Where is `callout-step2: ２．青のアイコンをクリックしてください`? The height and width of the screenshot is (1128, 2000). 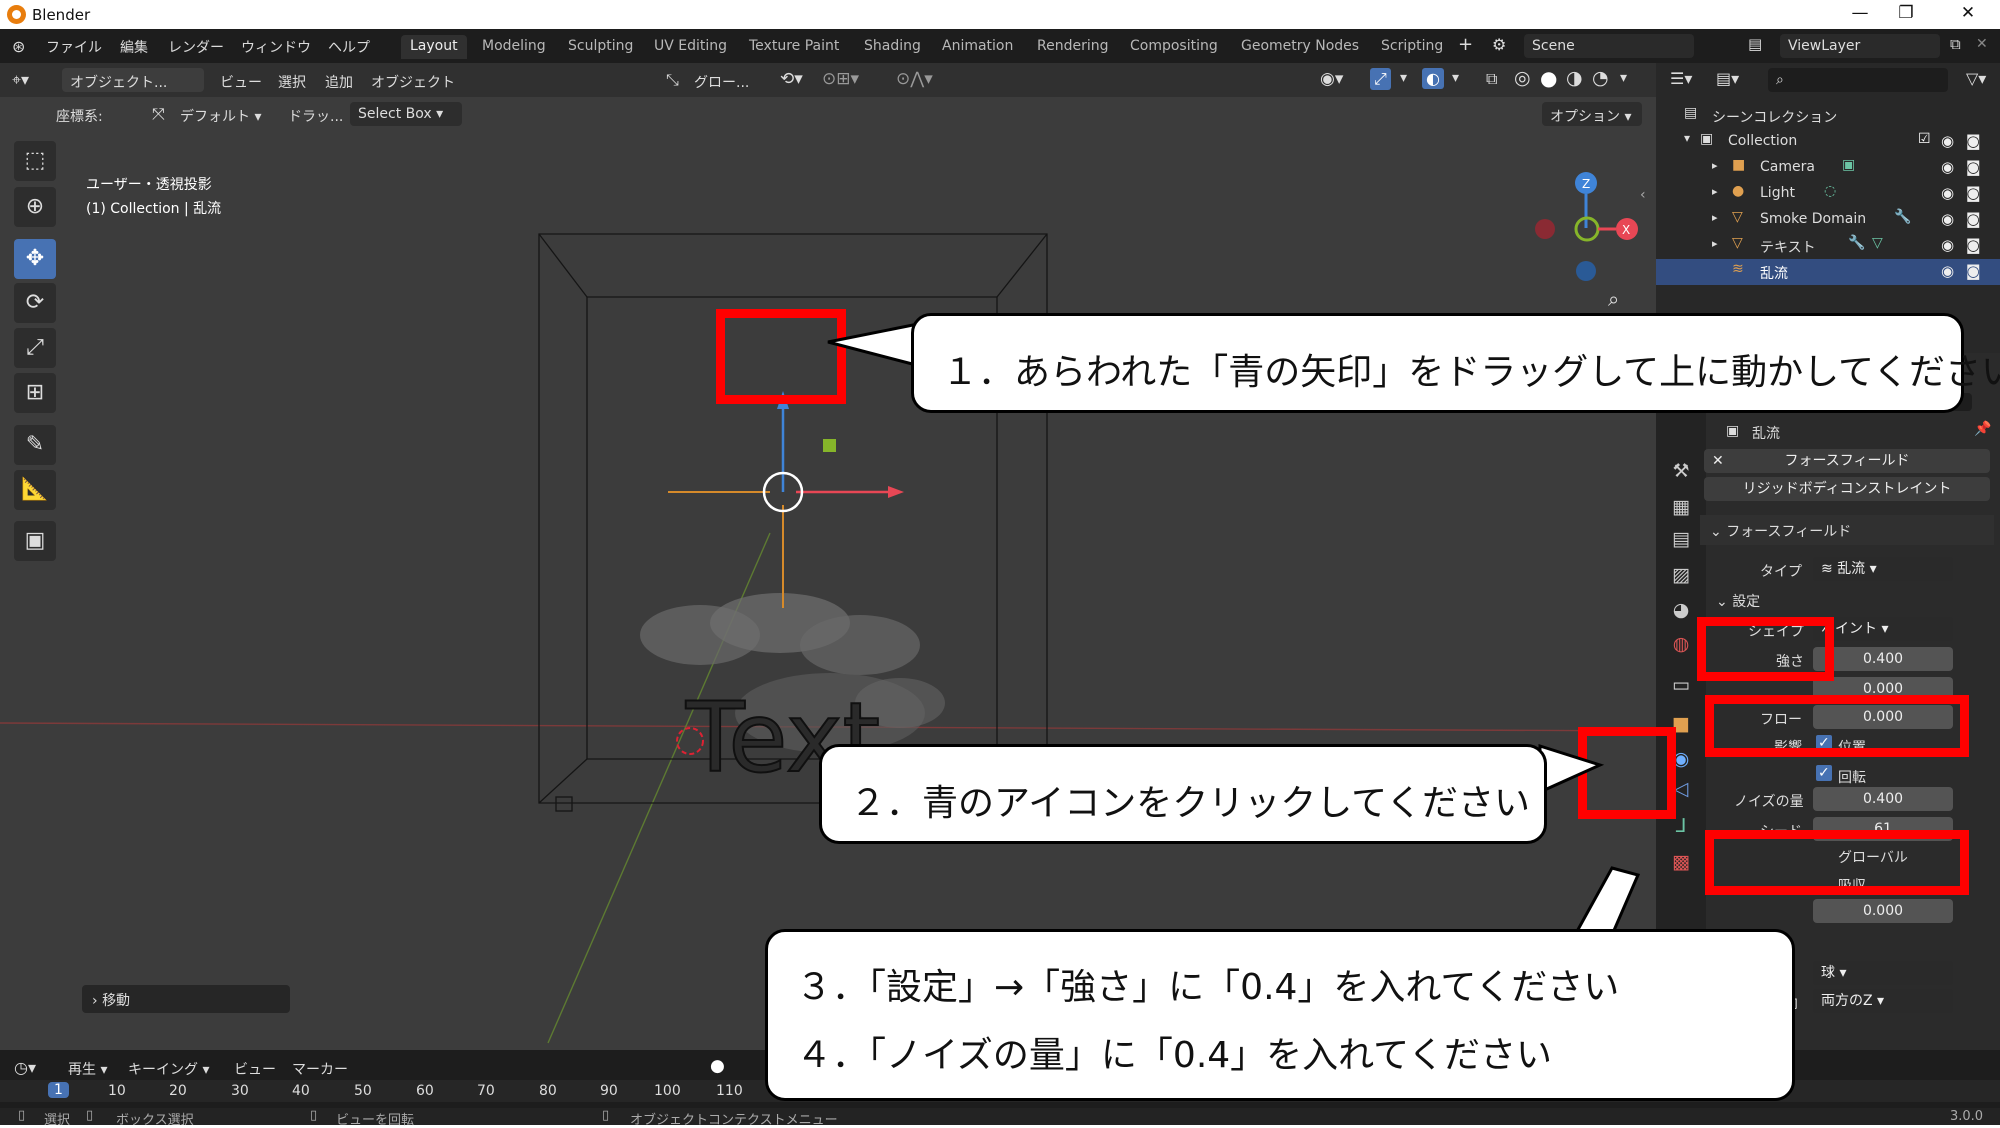
callout-step2: ２．青のアイコンをクリックしてください is located at coordinates (1183, 794).